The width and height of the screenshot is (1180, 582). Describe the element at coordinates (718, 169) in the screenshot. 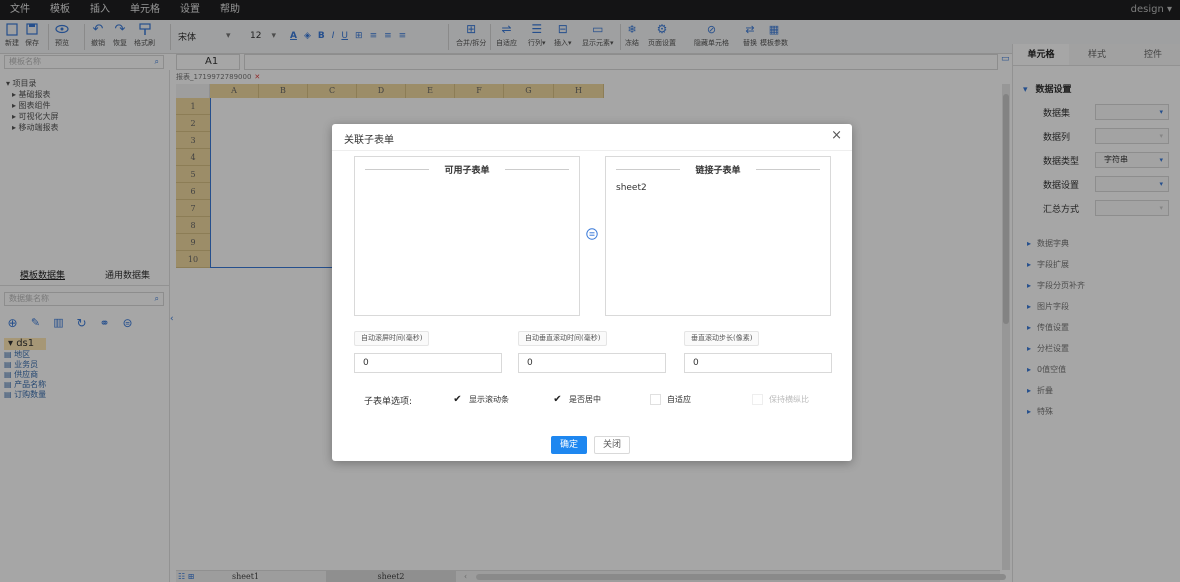

I see `linked-header: 链接子表单` at that location.